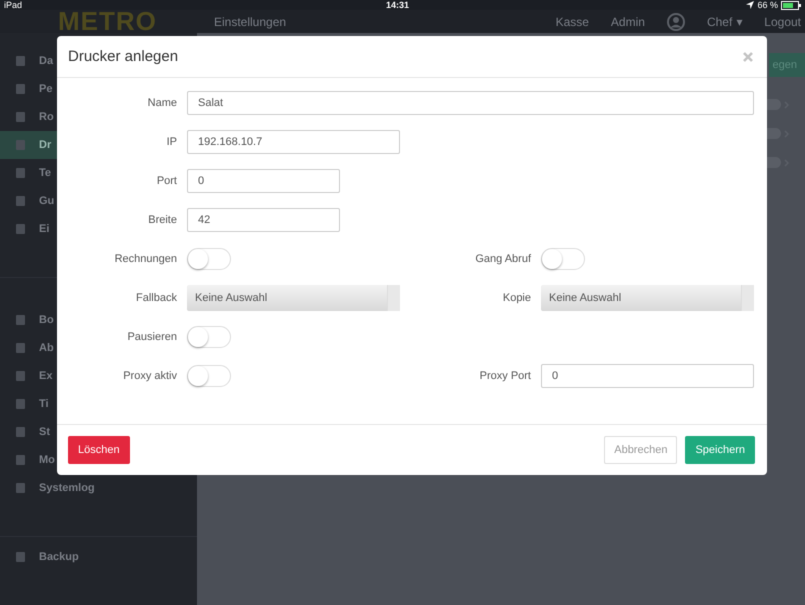  What do you see at coordinates (171, 142) in the screenshot?
I see `field-label: IP` at bounding box center [171, 142].